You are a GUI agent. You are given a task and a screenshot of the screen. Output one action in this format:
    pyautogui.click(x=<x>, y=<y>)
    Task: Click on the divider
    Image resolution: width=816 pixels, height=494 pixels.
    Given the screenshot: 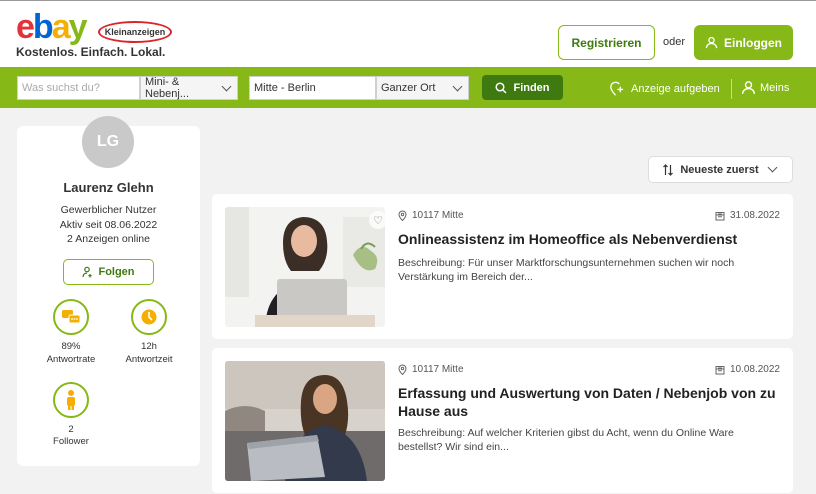 What is the action you would take?
    pyautogui.click(x=731, y=89)
    